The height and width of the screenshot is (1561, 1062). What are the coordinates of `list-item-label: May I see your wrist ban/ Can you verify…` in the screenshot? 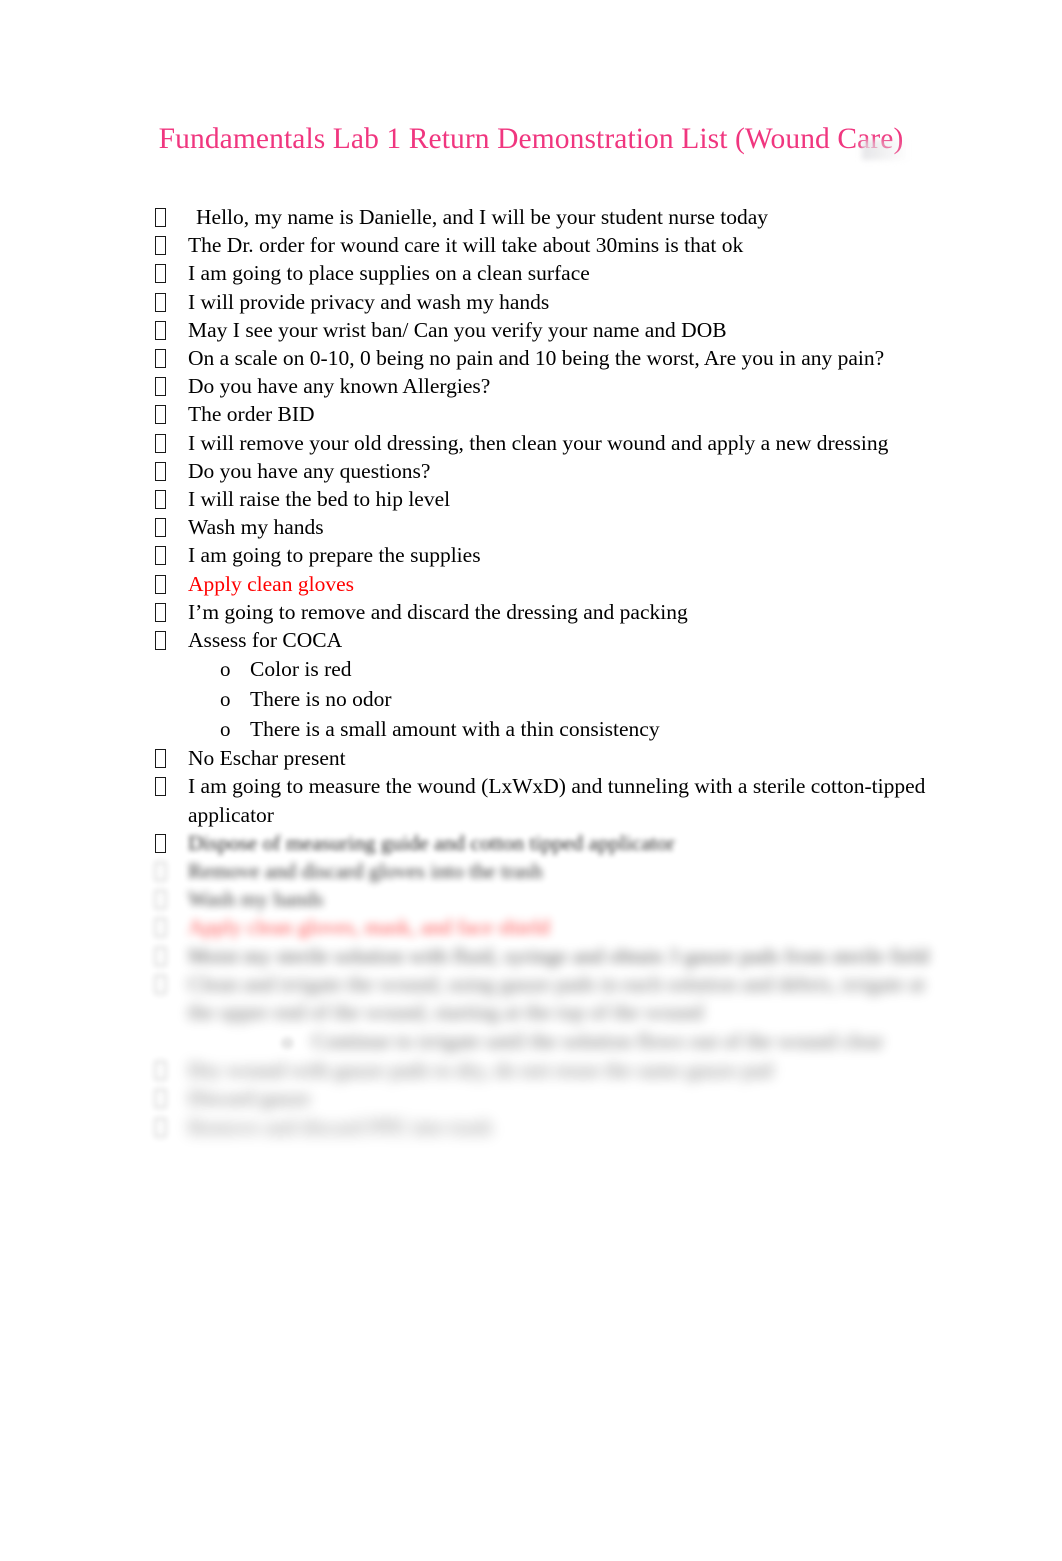 It's located at (457, 329).